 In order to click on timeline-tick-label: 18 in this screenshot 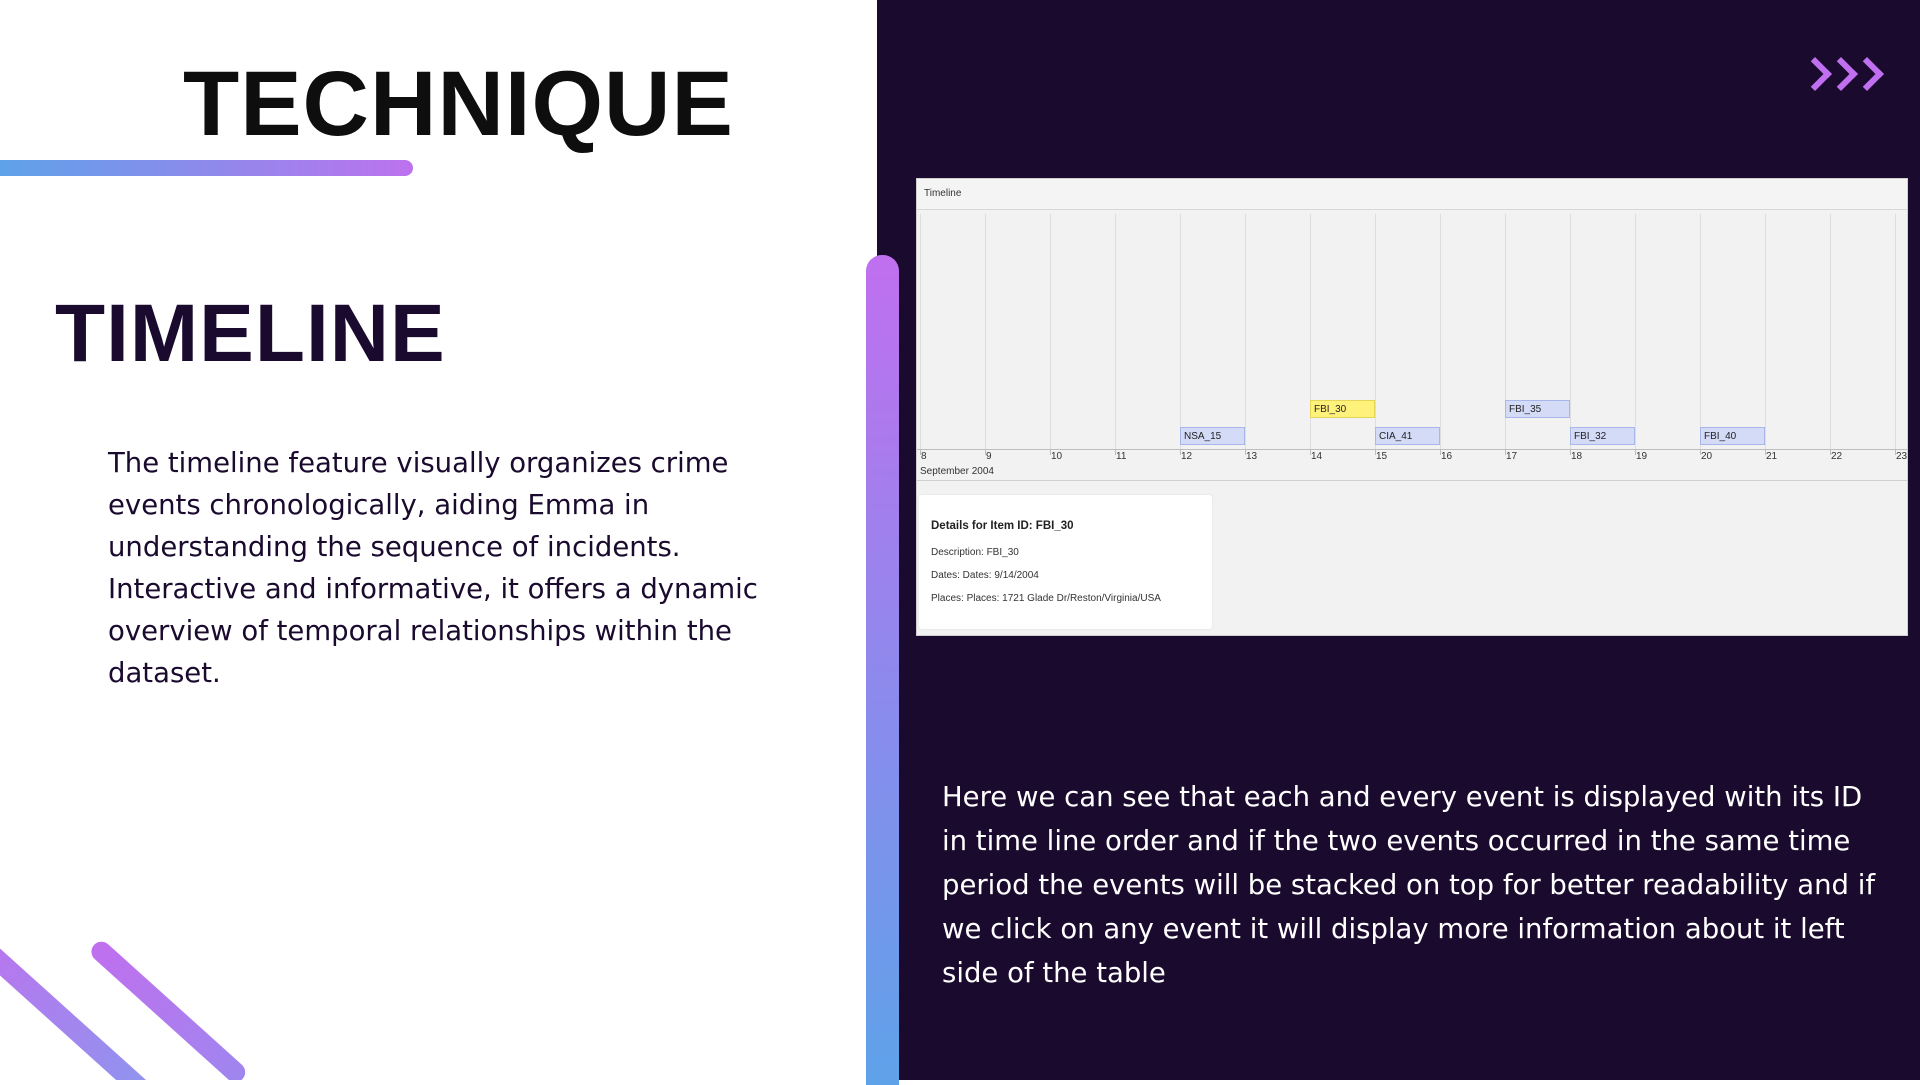, I will do `click(1577, 456)`.